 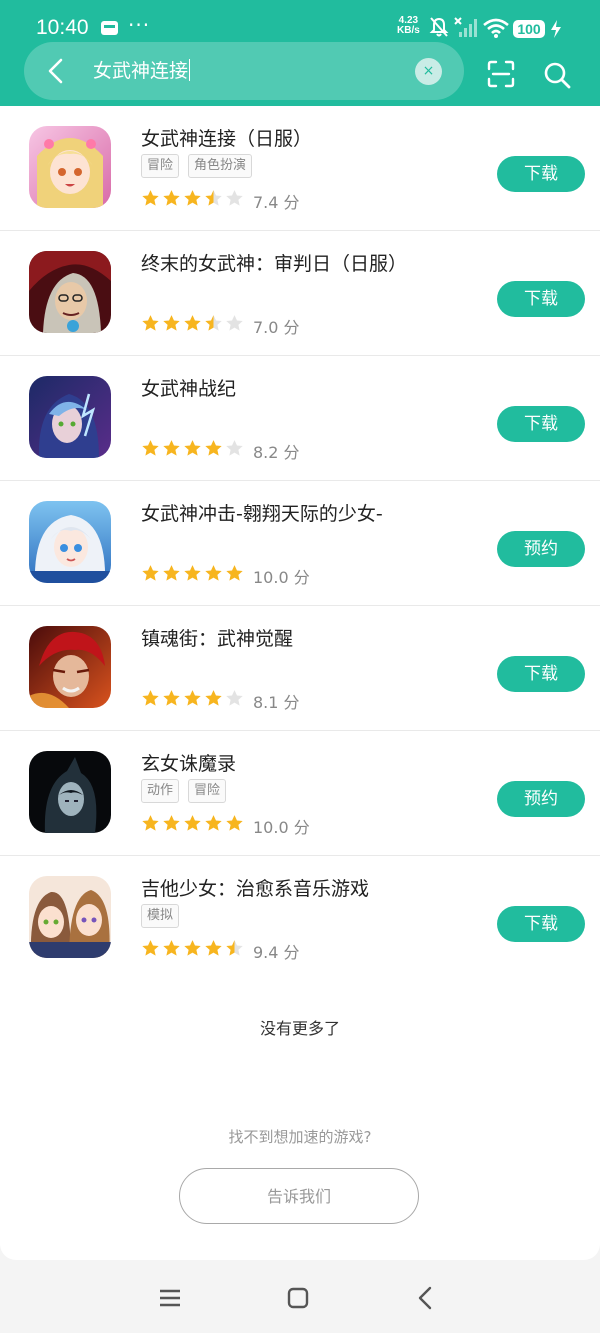 I want to click on game-title: 女武神冲击-翱翔天际的少女-, so click(x=262, y=512).